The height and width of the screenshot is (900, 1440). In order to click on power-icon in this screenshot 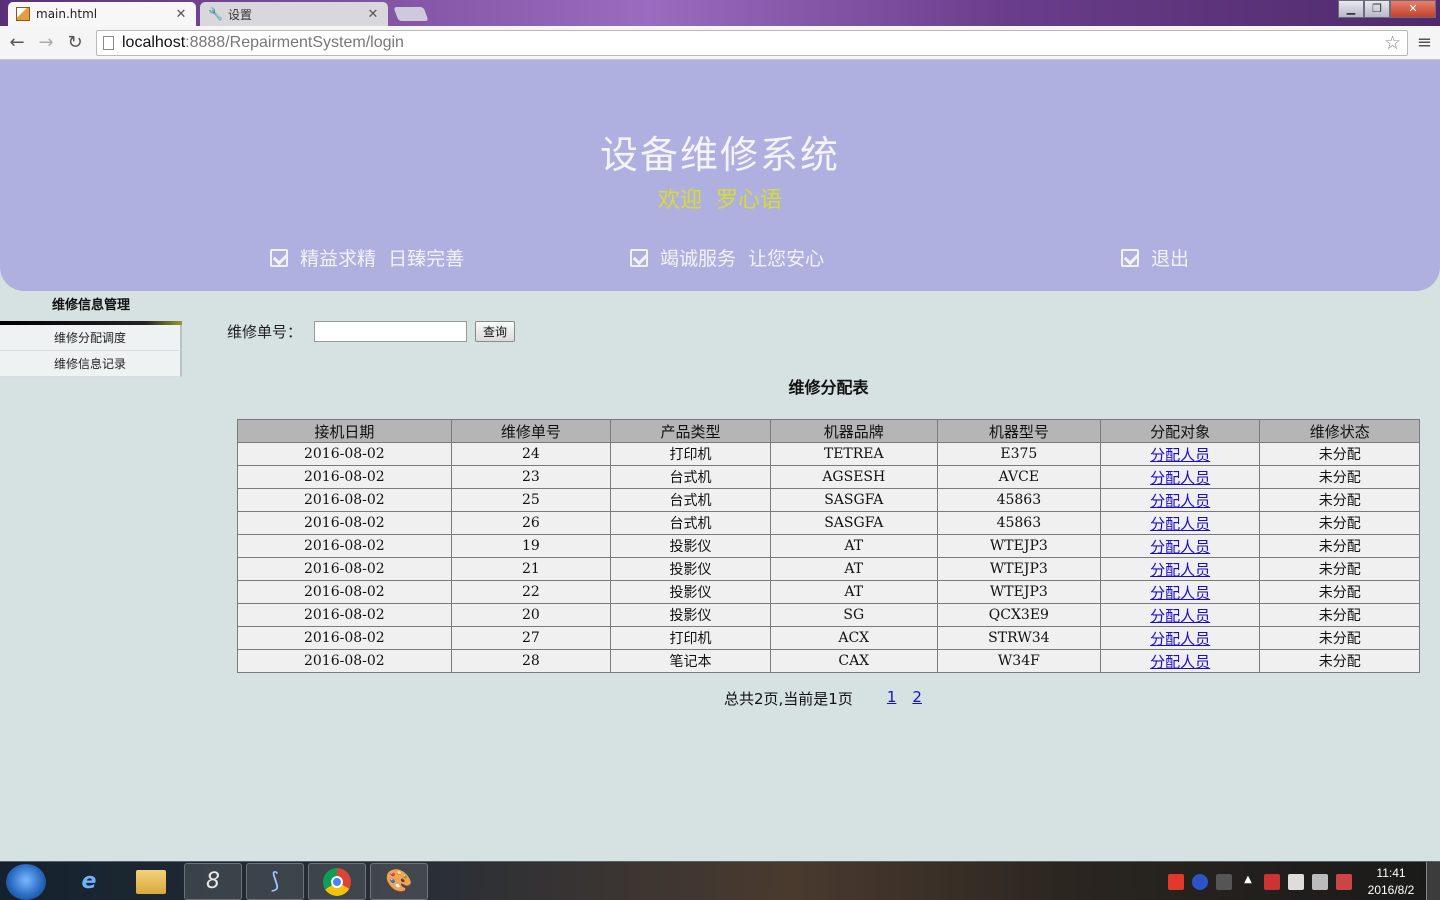, I will do `click(1296, 881)`.